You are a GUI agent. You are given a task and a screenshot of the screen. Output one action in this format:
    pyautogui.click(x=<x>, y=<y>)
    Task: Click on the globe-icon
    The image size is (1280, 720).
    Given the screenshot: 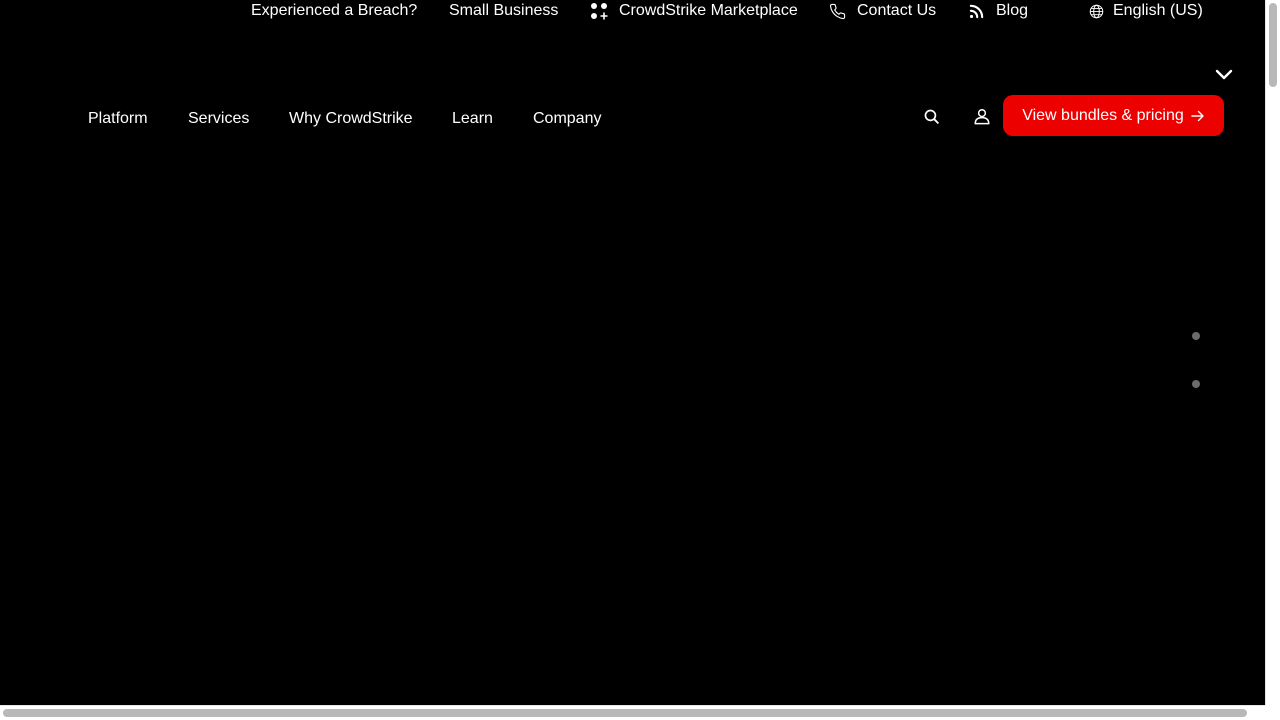 What is the action you would take?
    pyautogui.click(x=1096, y=11)
    